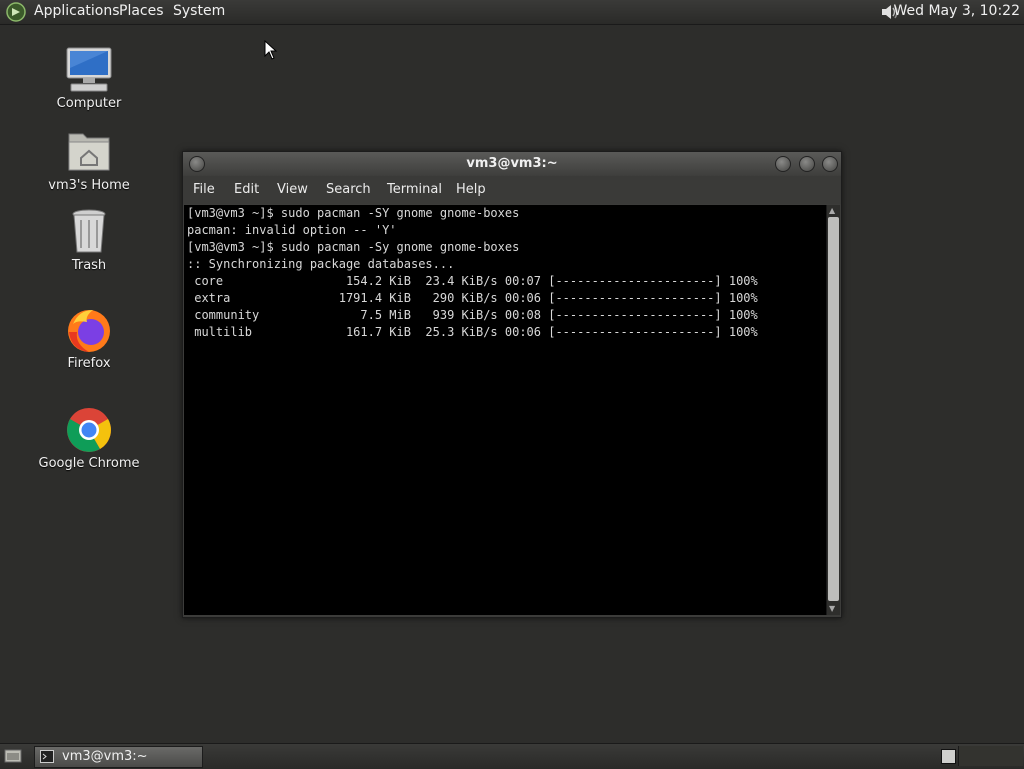 This screenshot has height=769, width=1024. I want to click on window-menu-button, so click(197, 164).